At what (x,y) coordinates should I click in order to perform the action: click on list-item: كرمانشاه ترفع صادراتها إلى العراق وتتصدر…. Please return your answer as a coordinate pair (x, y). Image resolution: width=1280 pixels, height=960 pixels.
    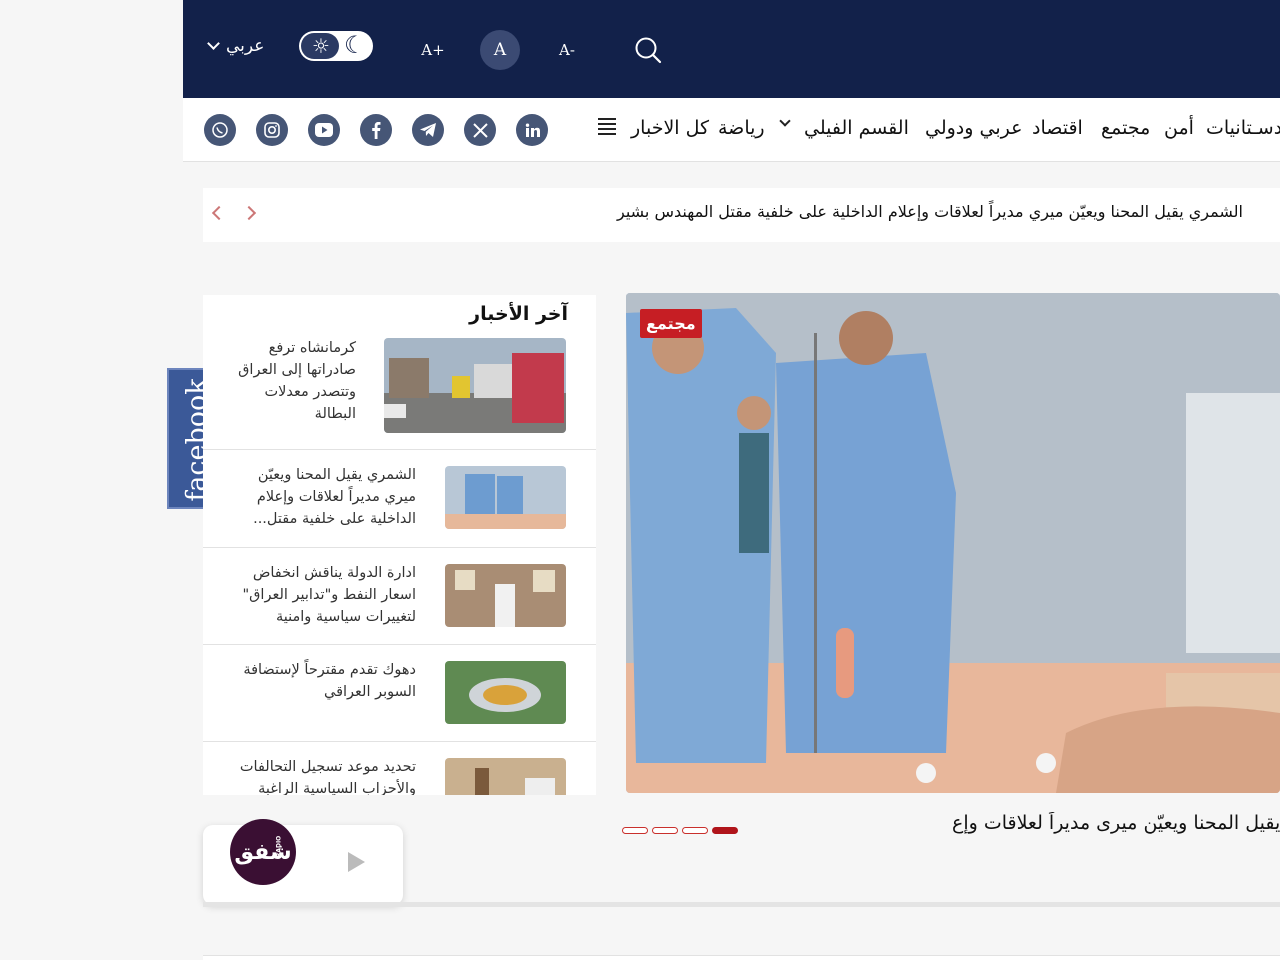
    Looking at the image, I should click on (399, 387).